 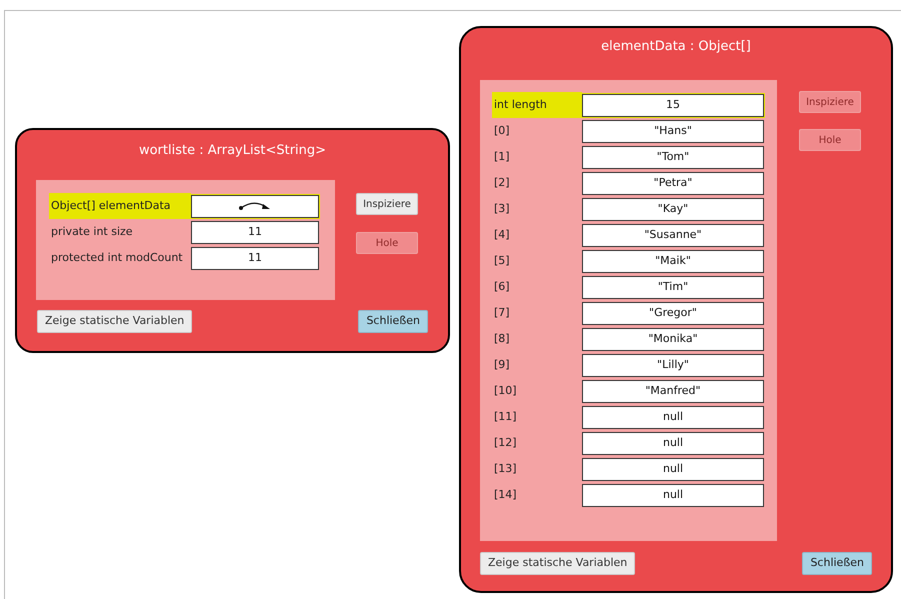 I want to click on field-value: "Monika", so click(x=673, y=339).